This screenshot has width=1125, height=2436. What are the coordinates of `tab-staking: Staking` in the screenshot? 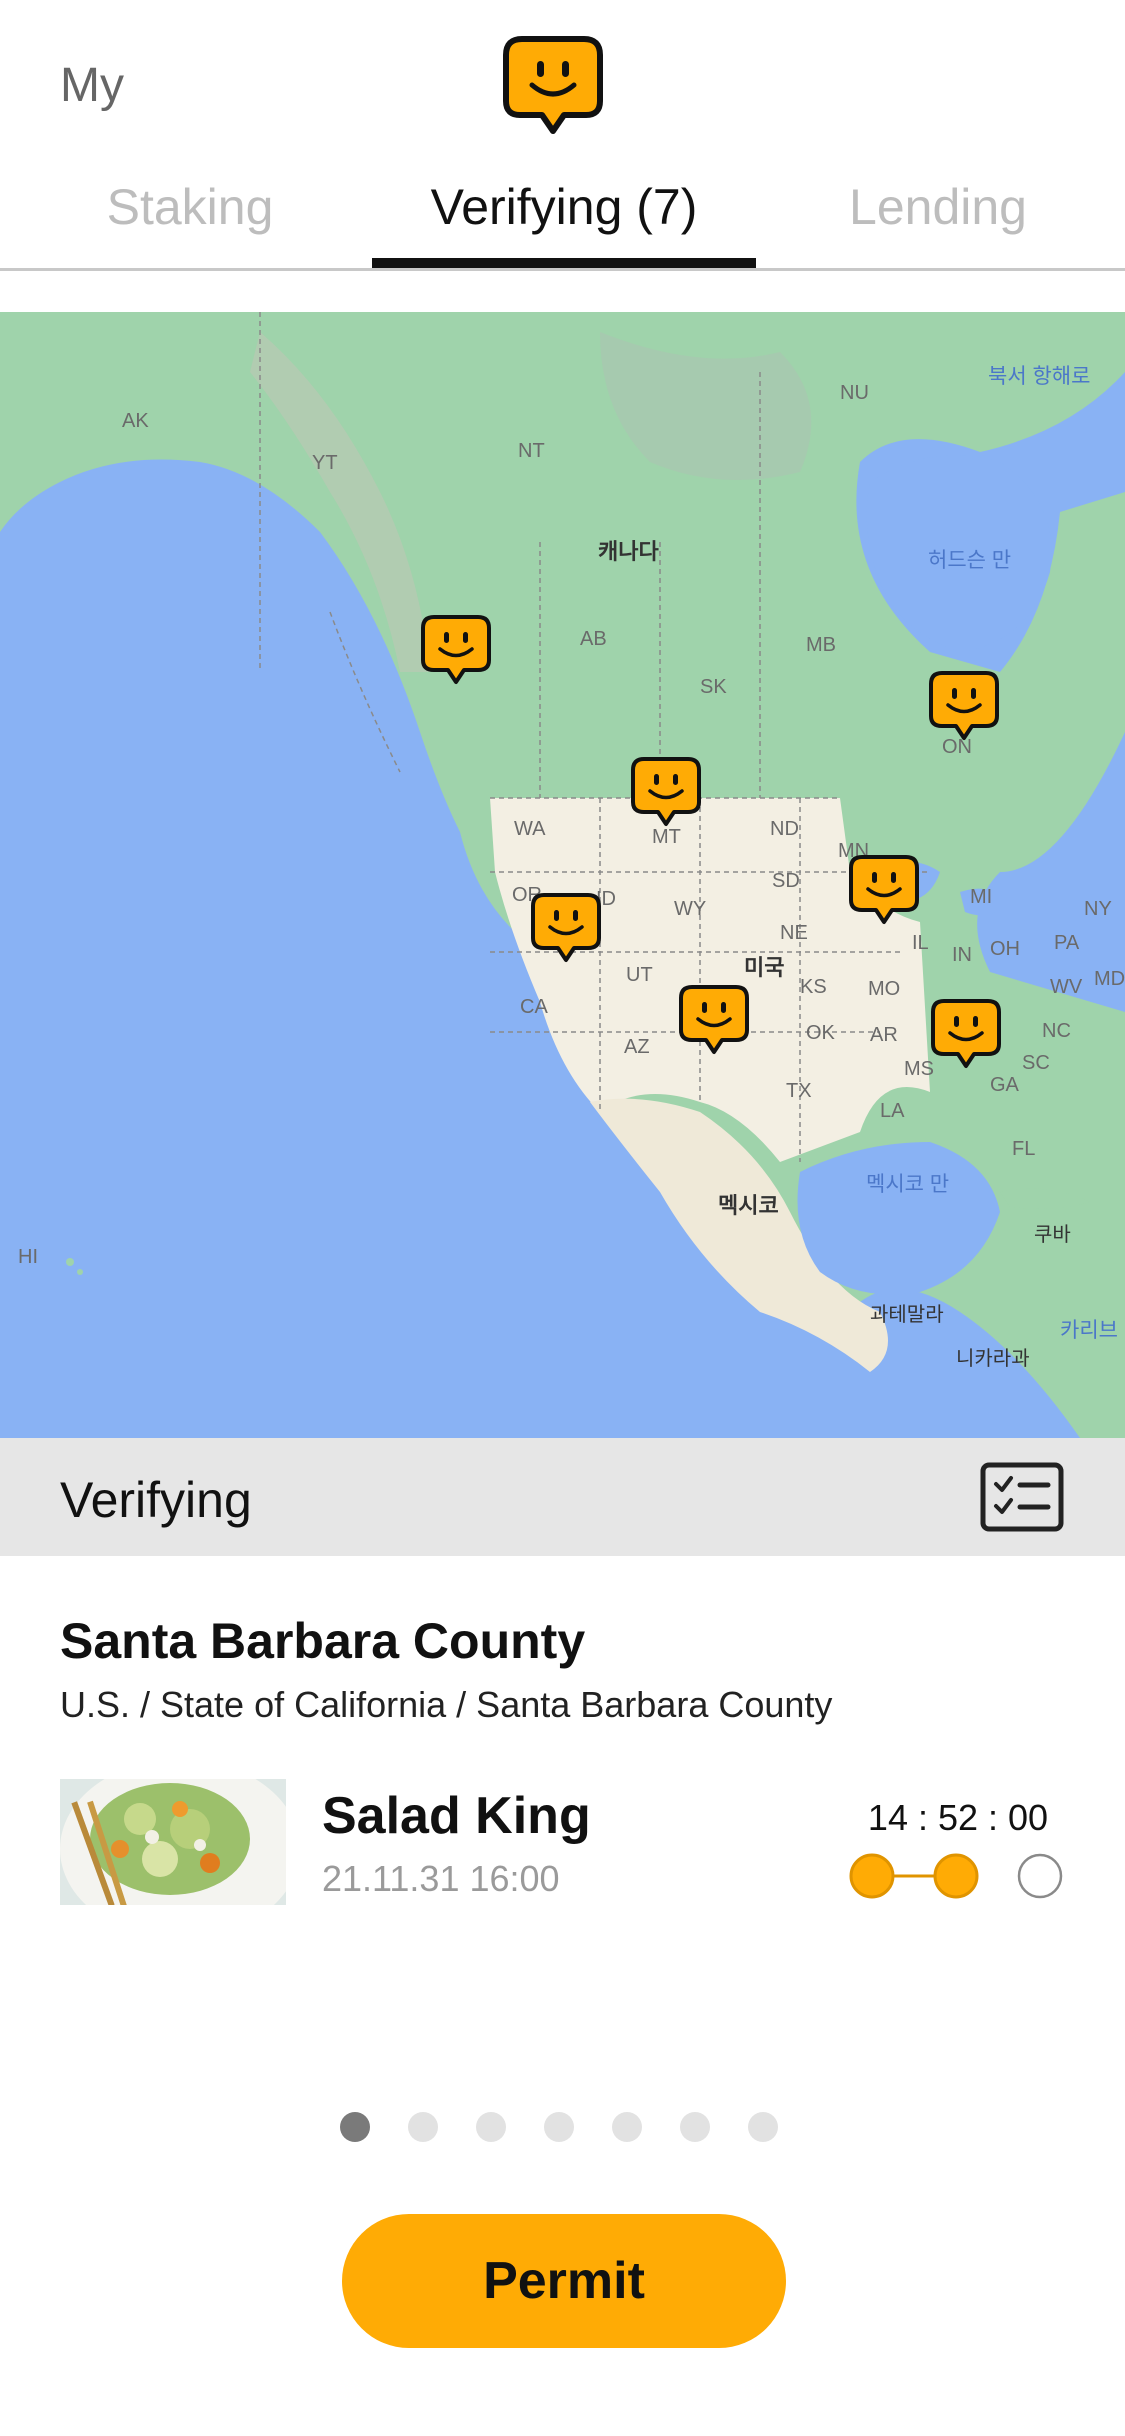 It's located at (190, 207).